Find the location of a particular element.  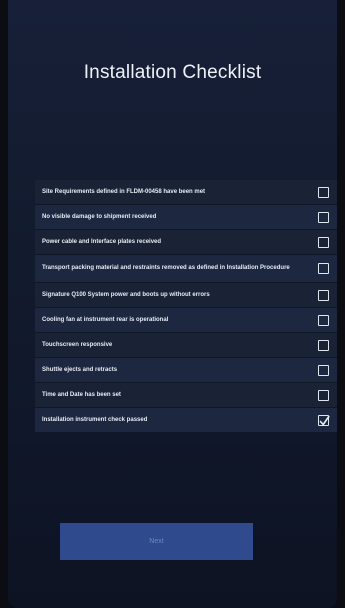

checklist-item-label: Touchscreen responsive is located at coordinates (77, 344).